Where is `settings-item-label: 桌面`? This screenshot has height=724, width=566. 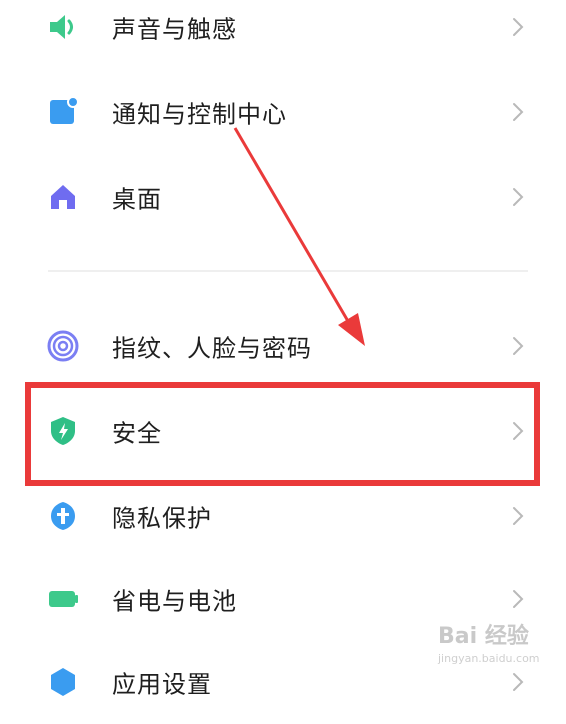 settings-item-label: 桌面 is located at coordinates (137, 199).